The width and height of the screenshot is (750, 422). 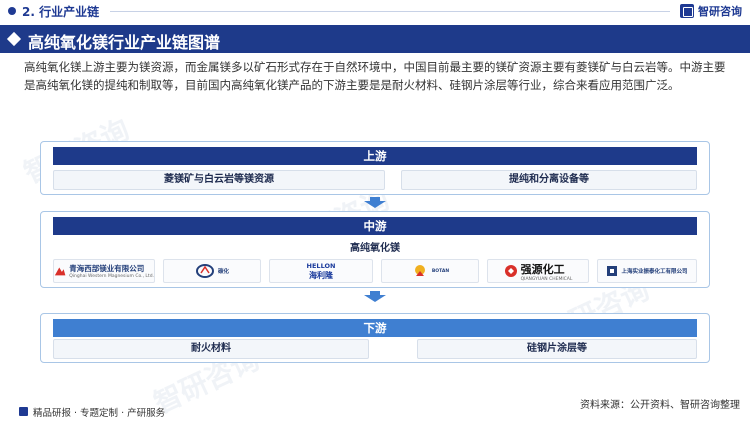 I want to click on company-logo-qiangyuan: 强源化工 QIANGYUAN CHEMICAL, so click(x=538, y=271).